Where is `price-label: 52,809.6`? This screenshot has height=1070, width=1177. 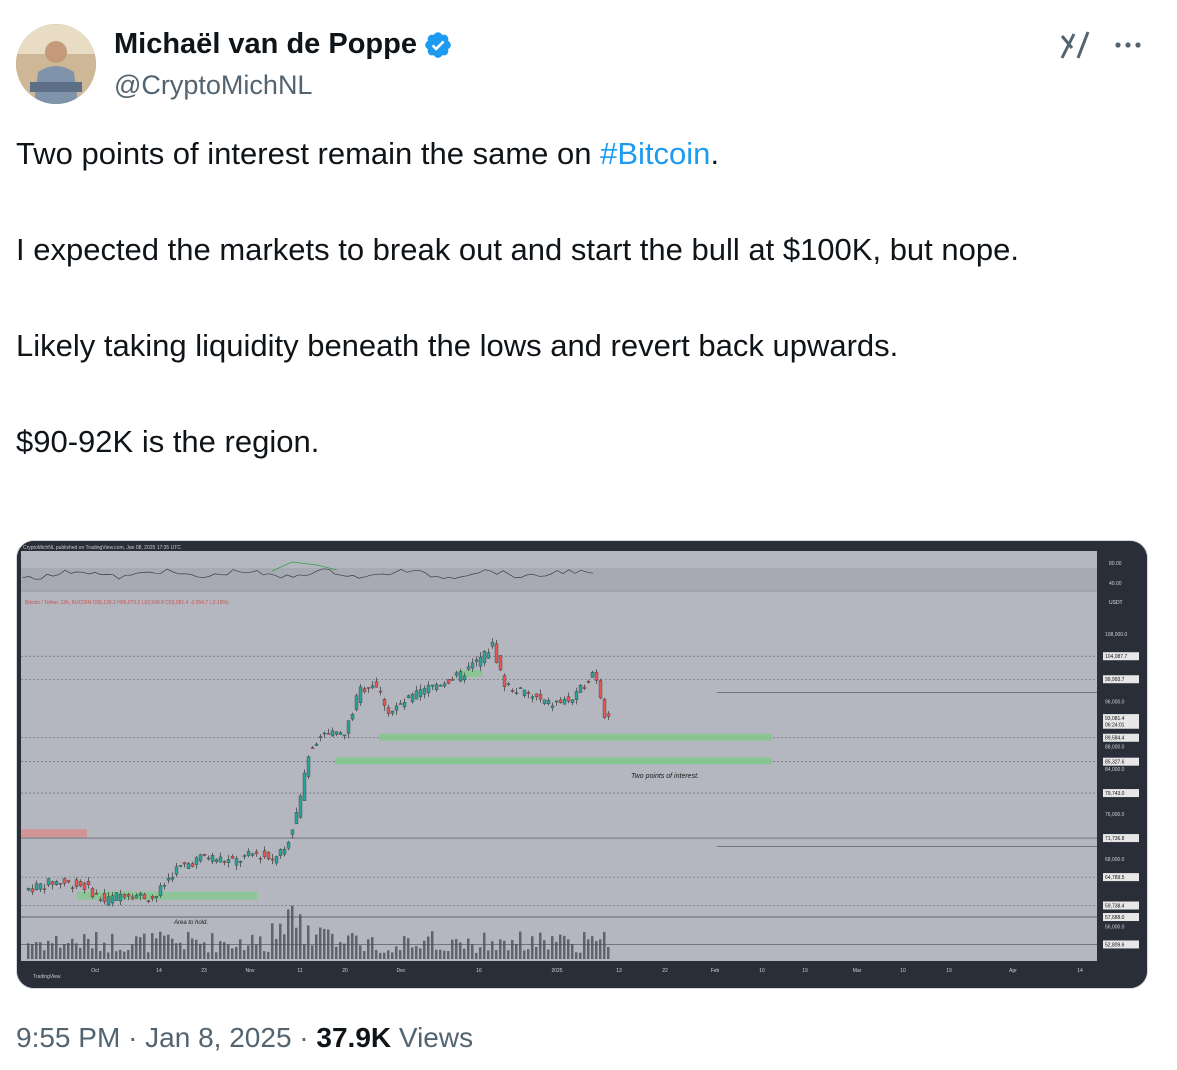 price-label: 52,809.6 is located at coordinates (1115, 945).